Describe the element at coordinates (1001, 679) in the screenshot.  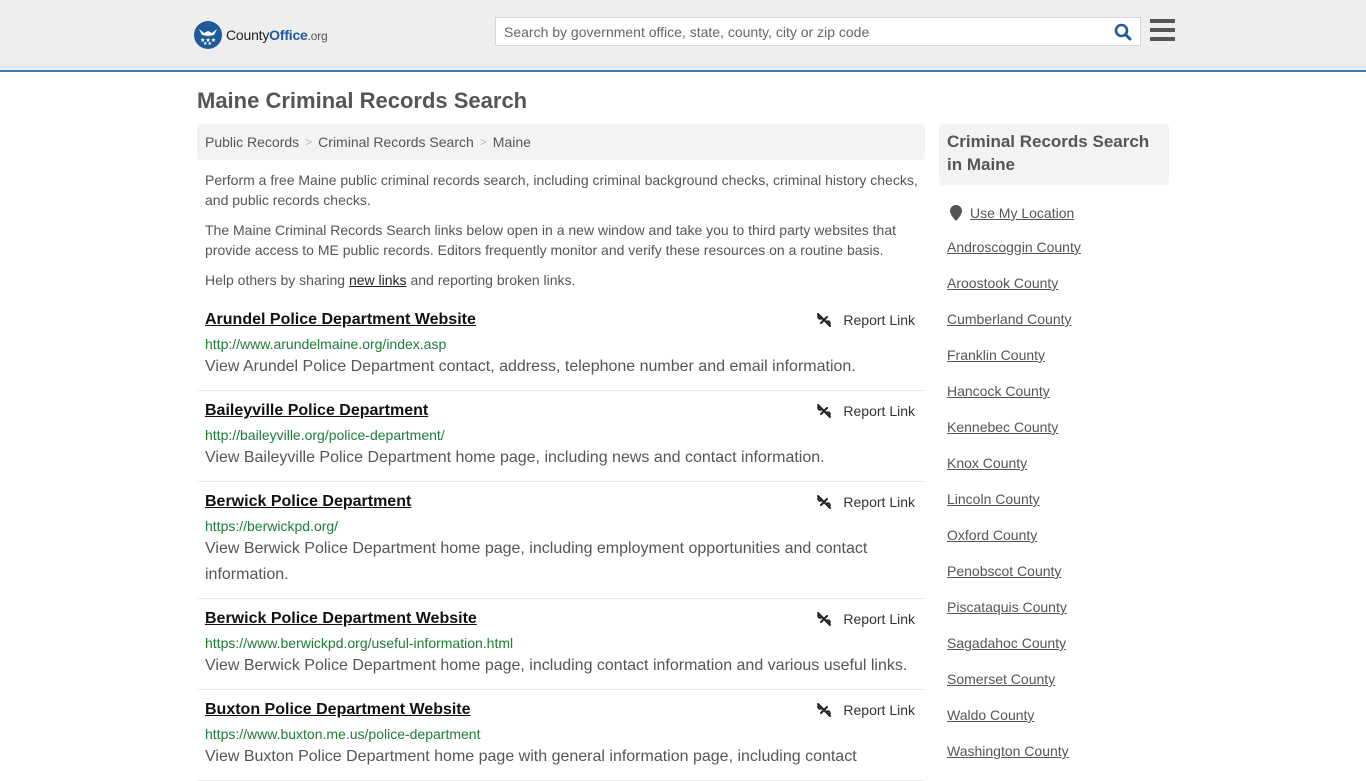
I see `county-link: Somerset County` at that location.